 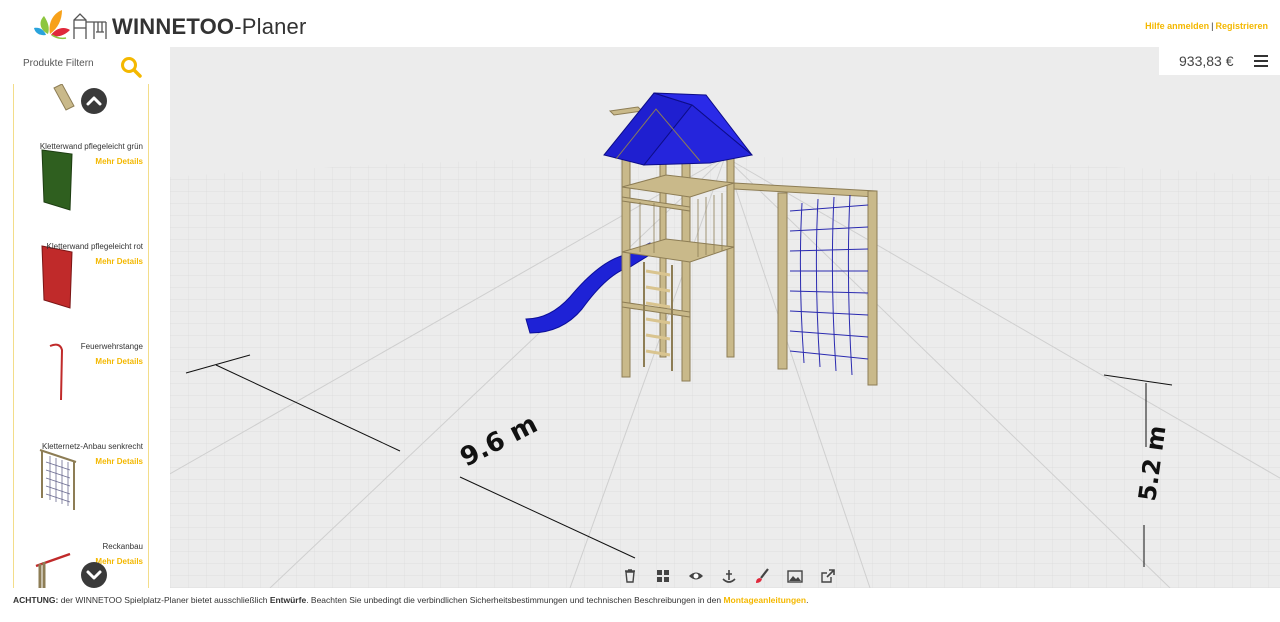 What do you see at coordinates (729, 576) in the screenshot?
I see `anchor-icon` at bounding box center [729, 576].